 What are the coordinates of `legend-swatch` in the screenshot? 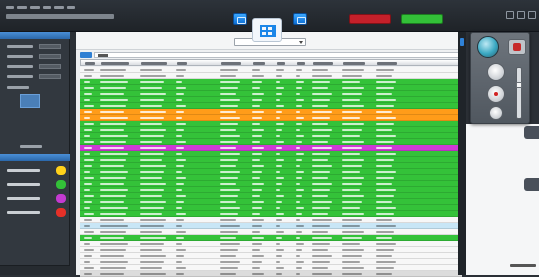 It's located at (61, 184).